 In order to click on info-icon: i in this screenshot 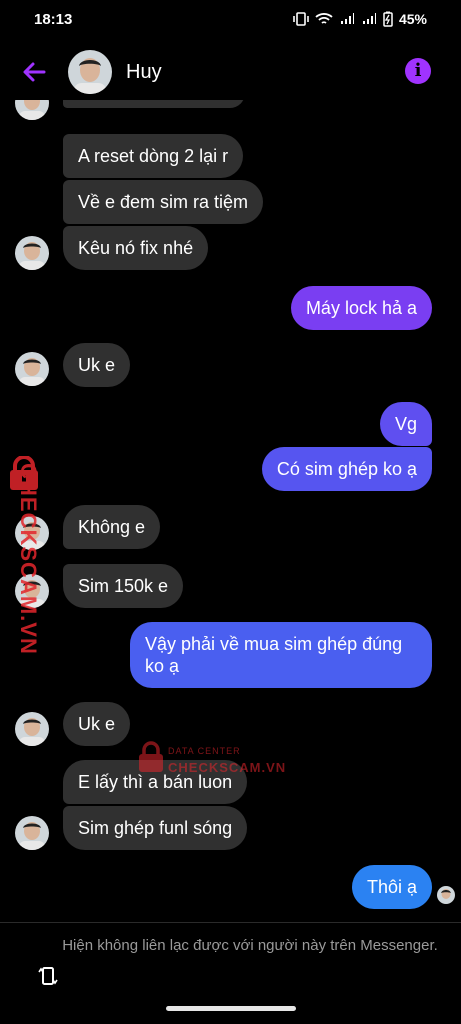, I will do `click(418, 71)`.